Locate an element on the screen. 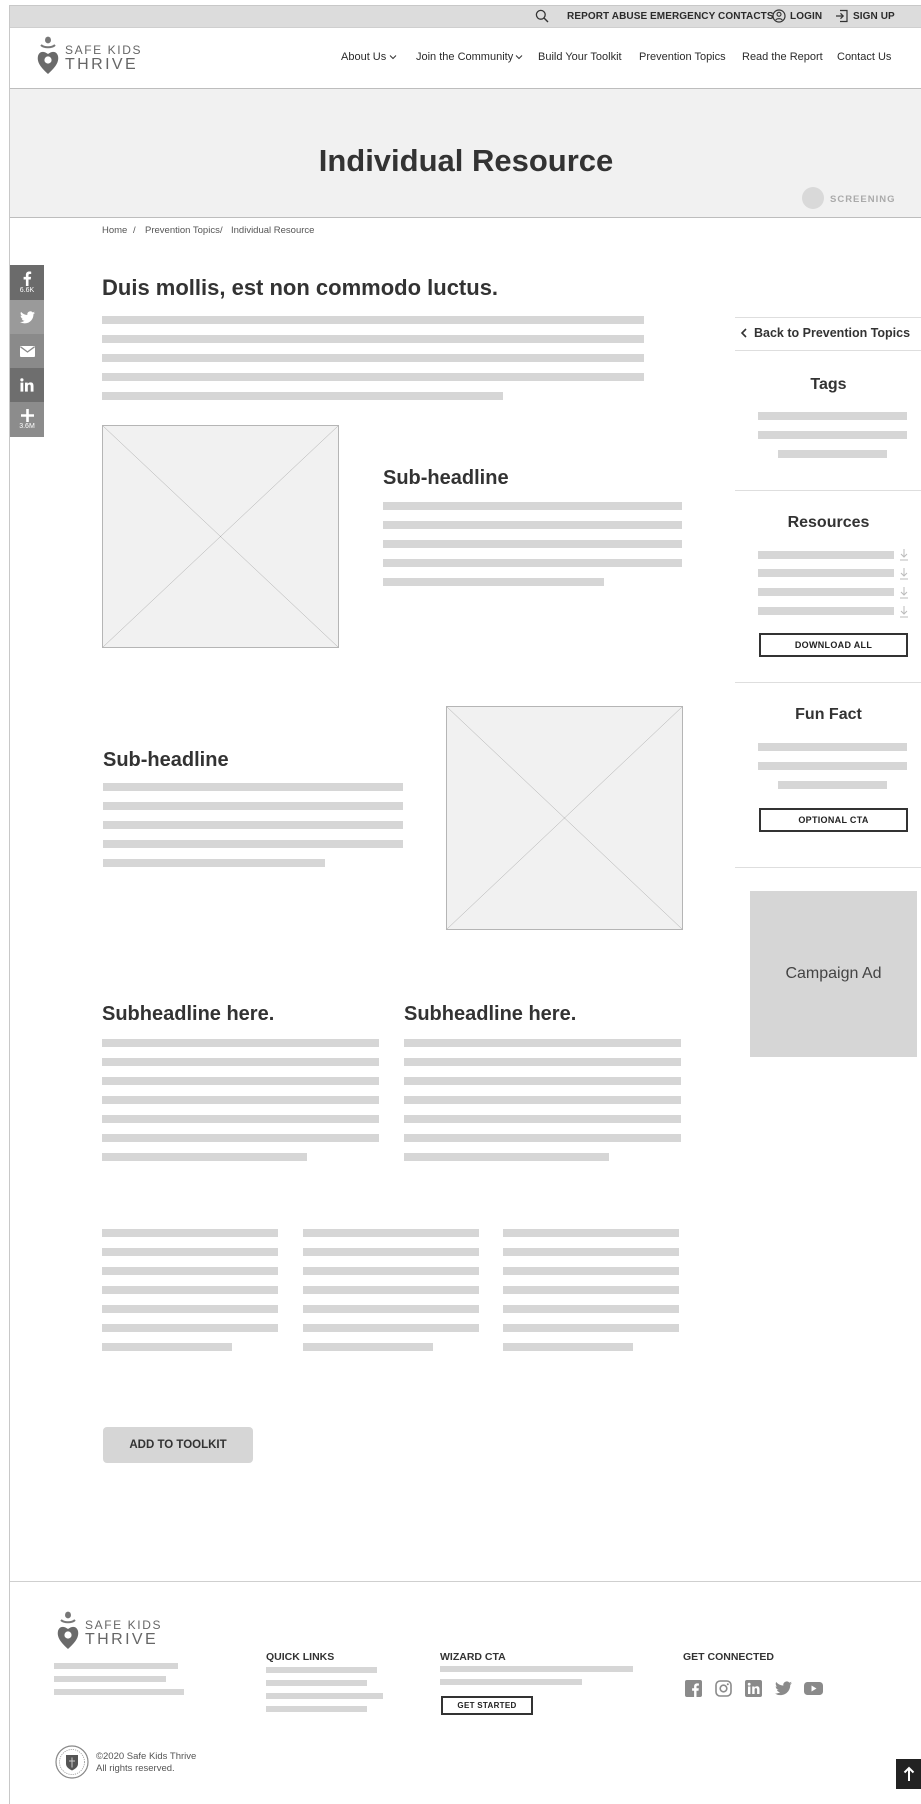  footer-divider is located at coordinates (465, 1581).